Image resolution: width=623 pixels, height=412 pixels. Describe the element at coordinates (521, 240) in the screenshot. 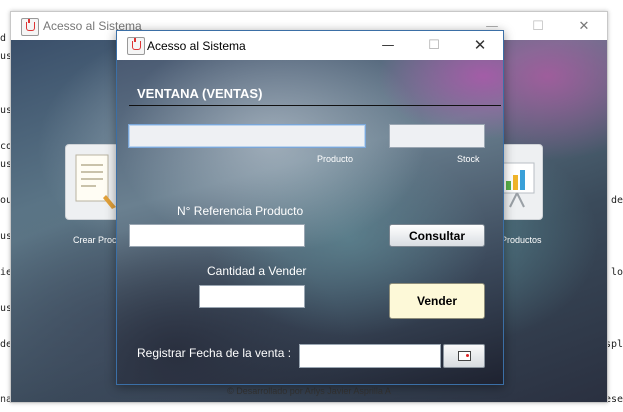

I see `productos-label: Productos` at that location.